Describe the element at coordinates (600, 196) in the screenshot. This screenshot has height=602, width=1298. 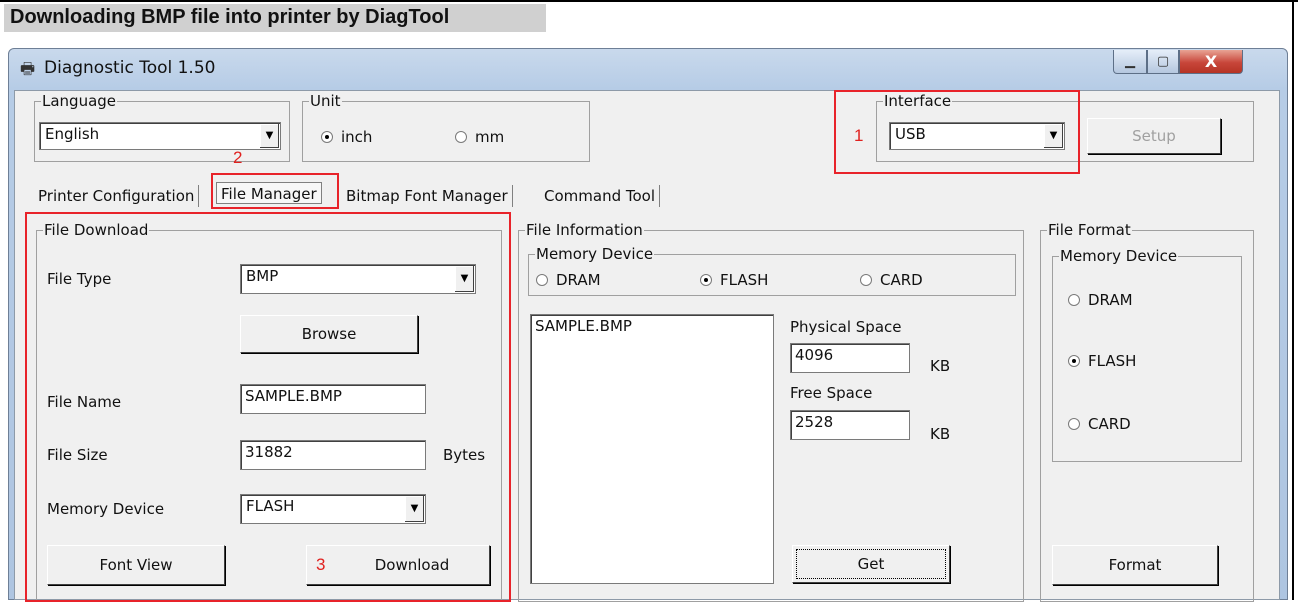
I see `tab-command-tool: Command Tool` at that location.